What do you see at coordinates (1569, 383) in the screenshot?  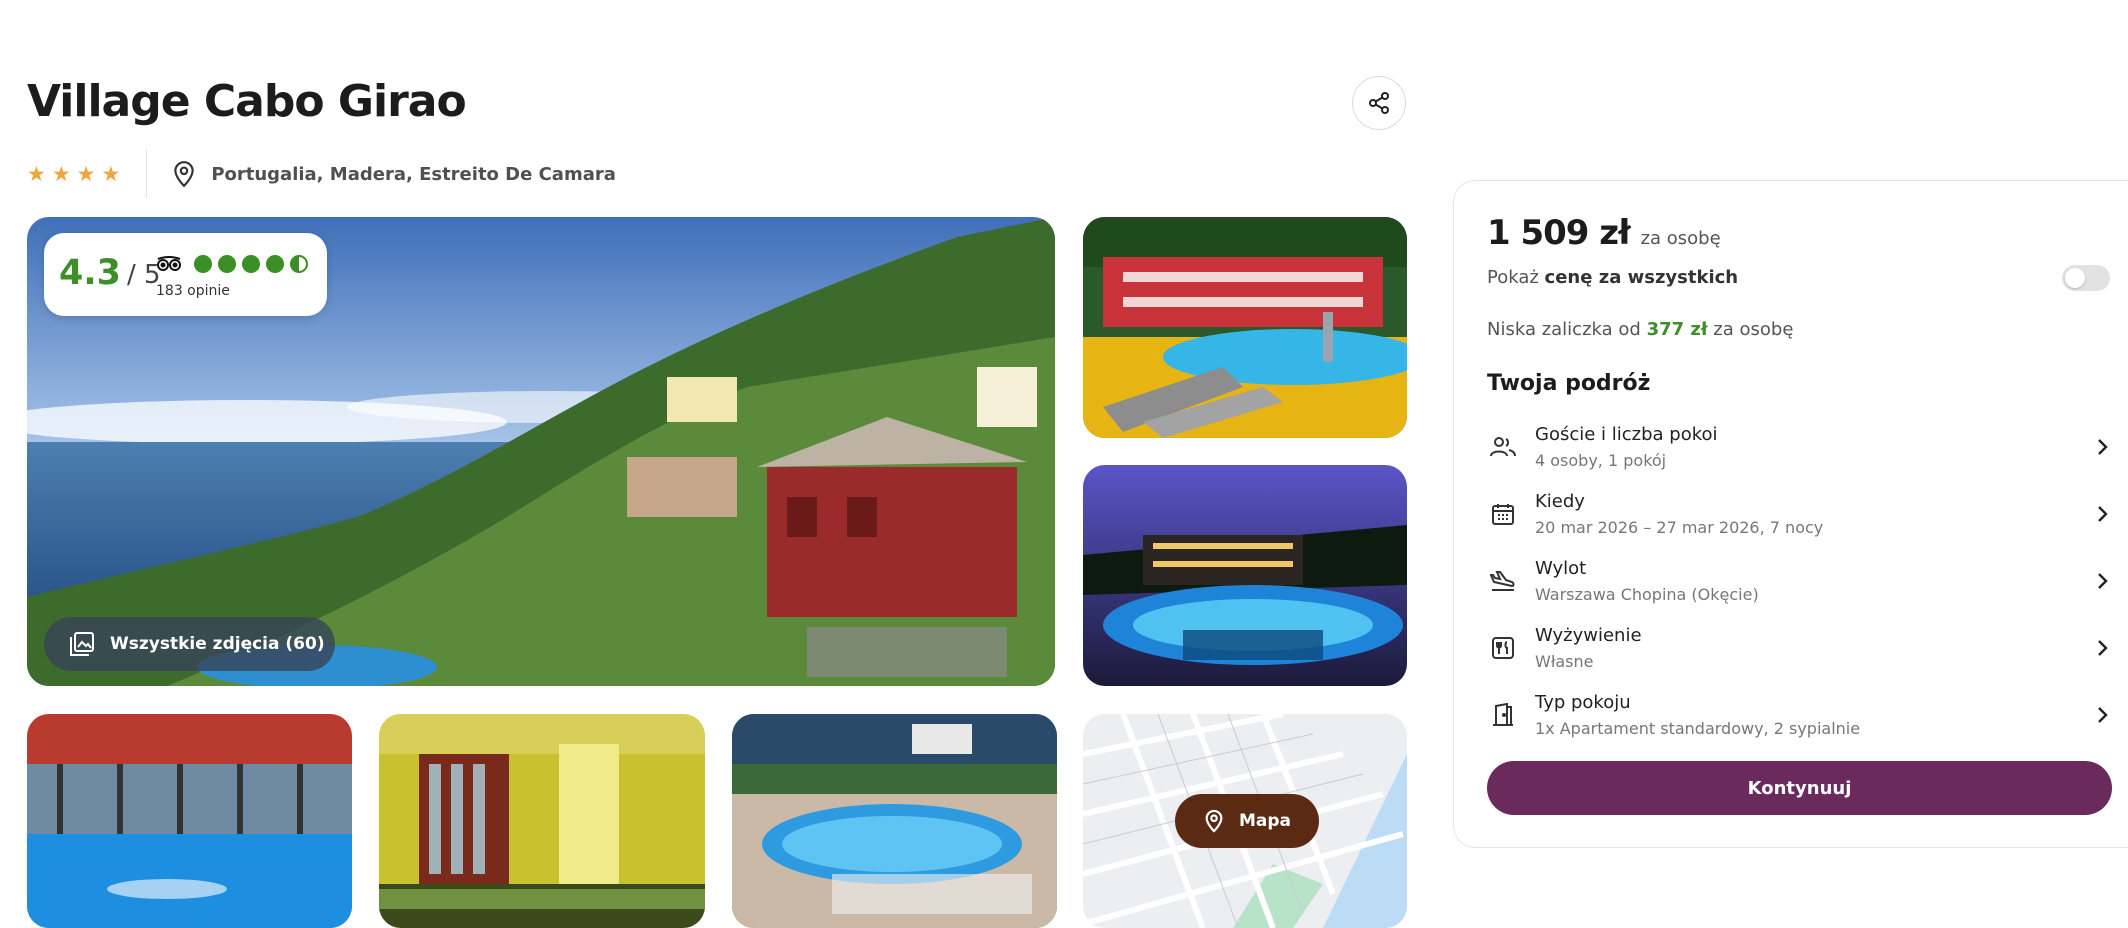 I see `trip-title: Twoja podróż` at bounding box center [1569, 383].